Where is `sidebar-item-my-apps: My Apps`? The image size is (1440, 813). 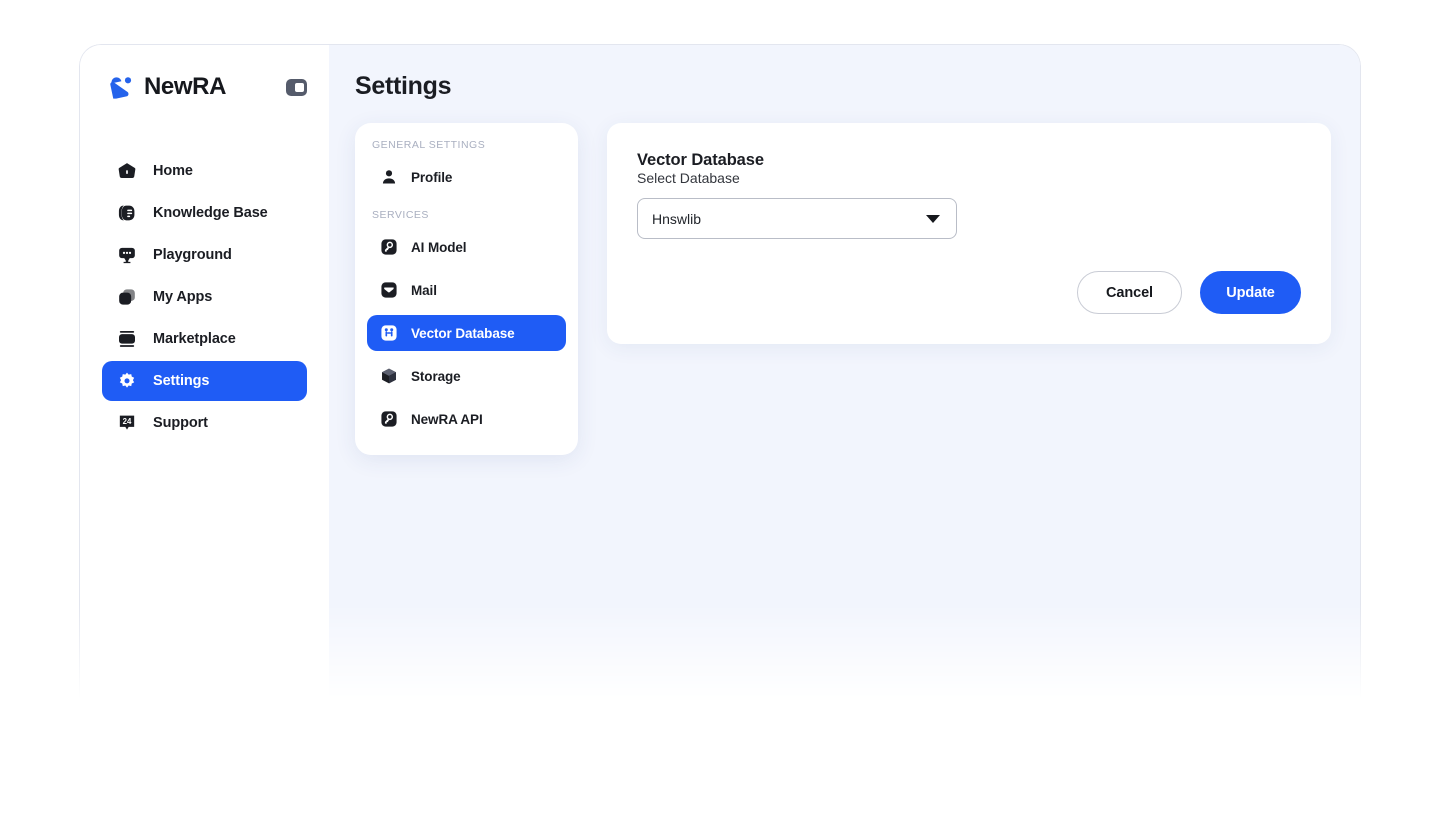
sidebar-item-my-apps: My Apps is located at coordinates (204, 297).